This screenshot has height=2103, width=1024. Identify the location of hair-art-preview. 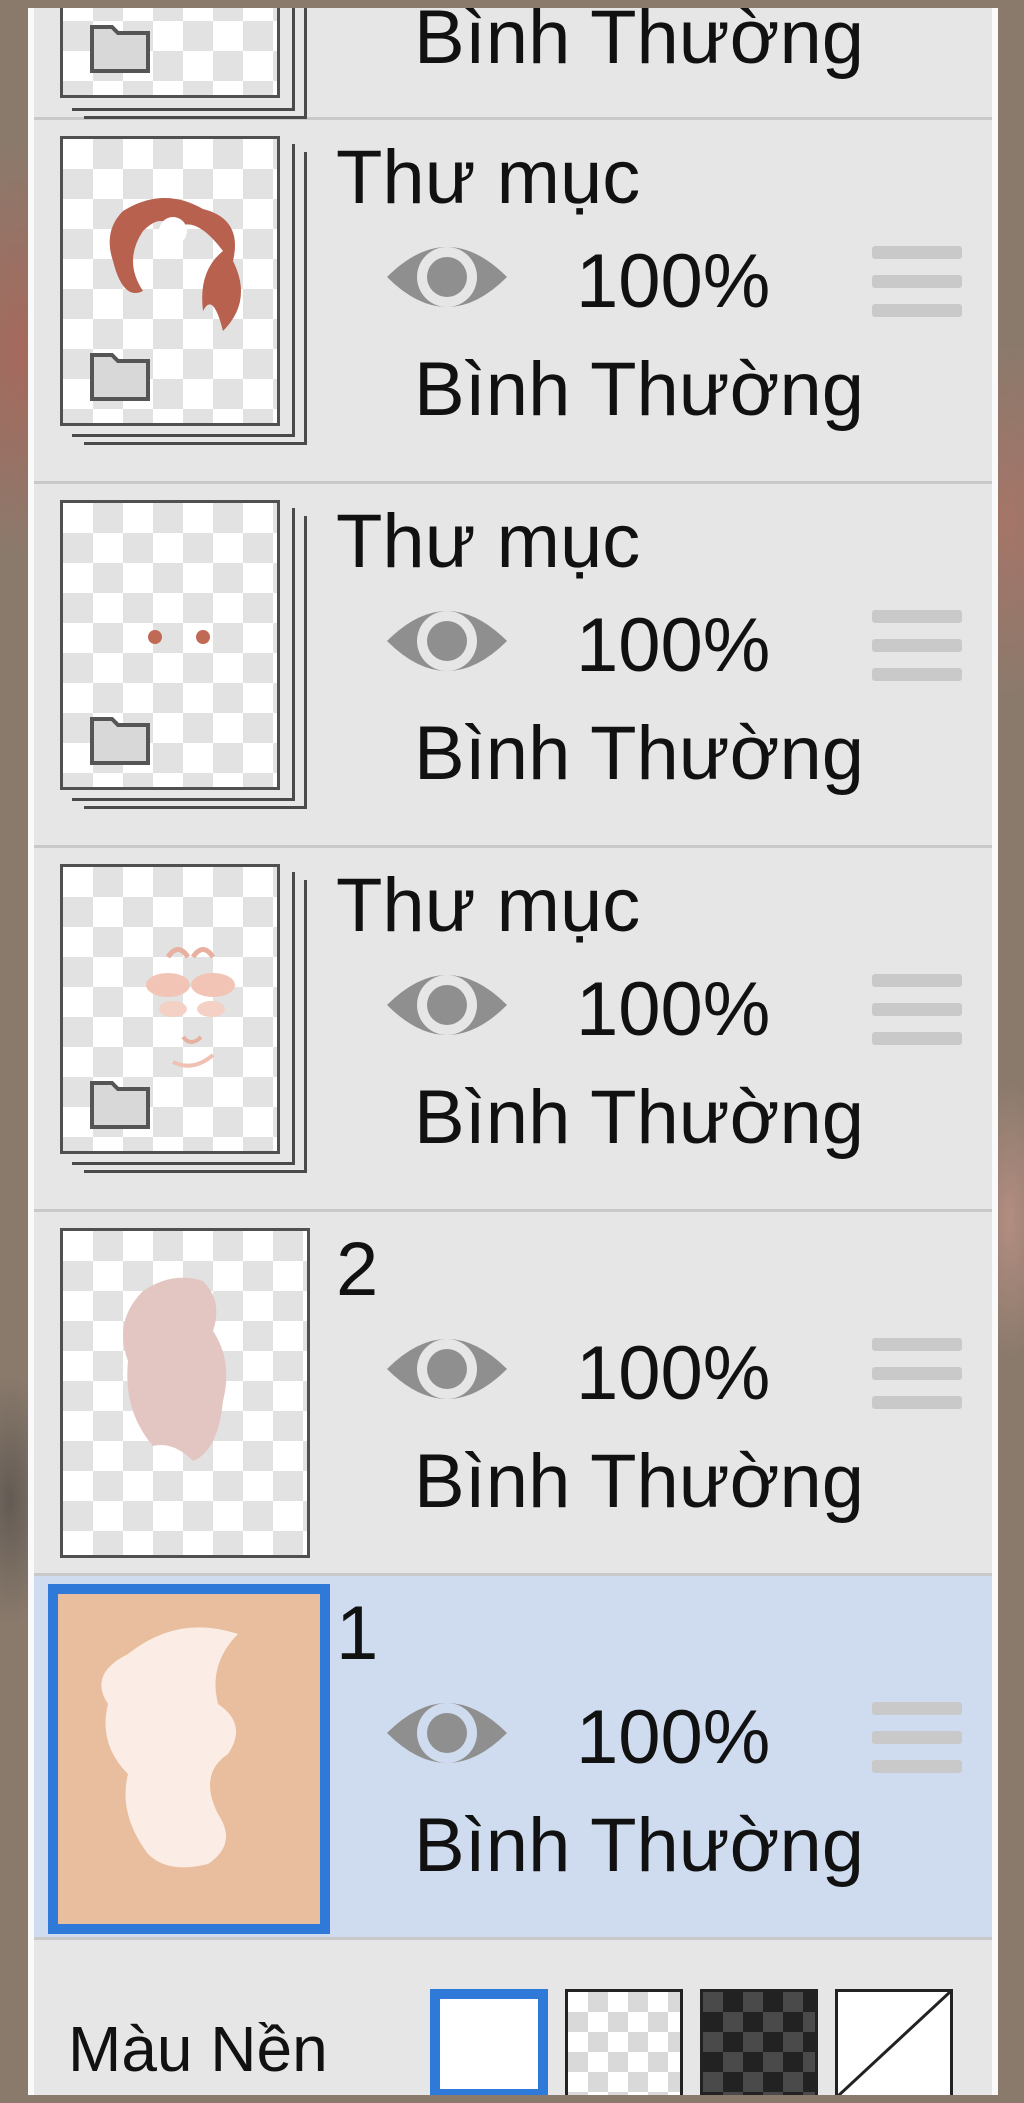
(175, 264).